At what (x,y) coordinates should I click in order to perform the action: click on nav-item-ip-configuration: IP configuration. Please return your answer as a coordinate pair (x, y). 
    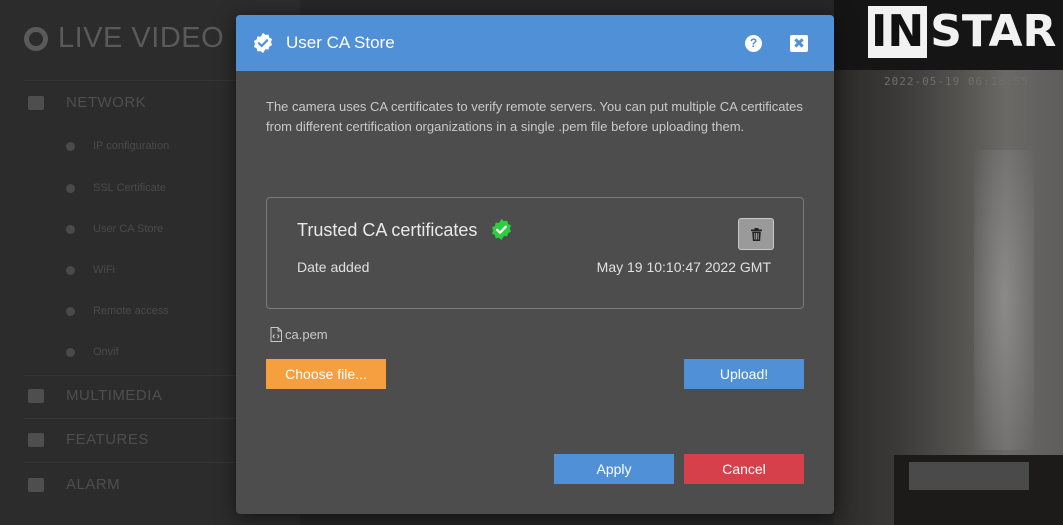
    Looking at the image, I should click on (117, 146).